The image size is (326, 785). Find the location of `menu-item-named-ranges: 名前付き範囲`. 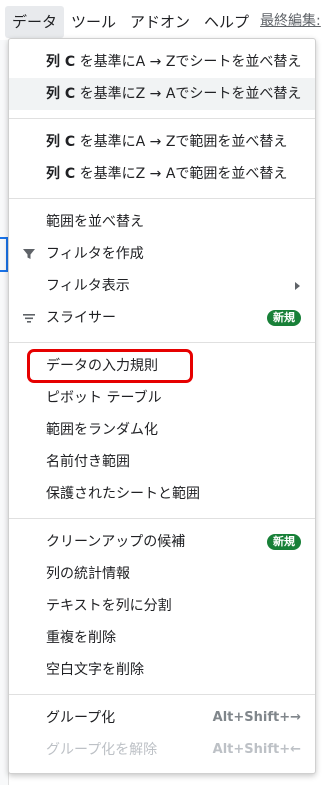

menu-item-named-ranges: 名前付き範囲 is located at coordinates (162, 462).